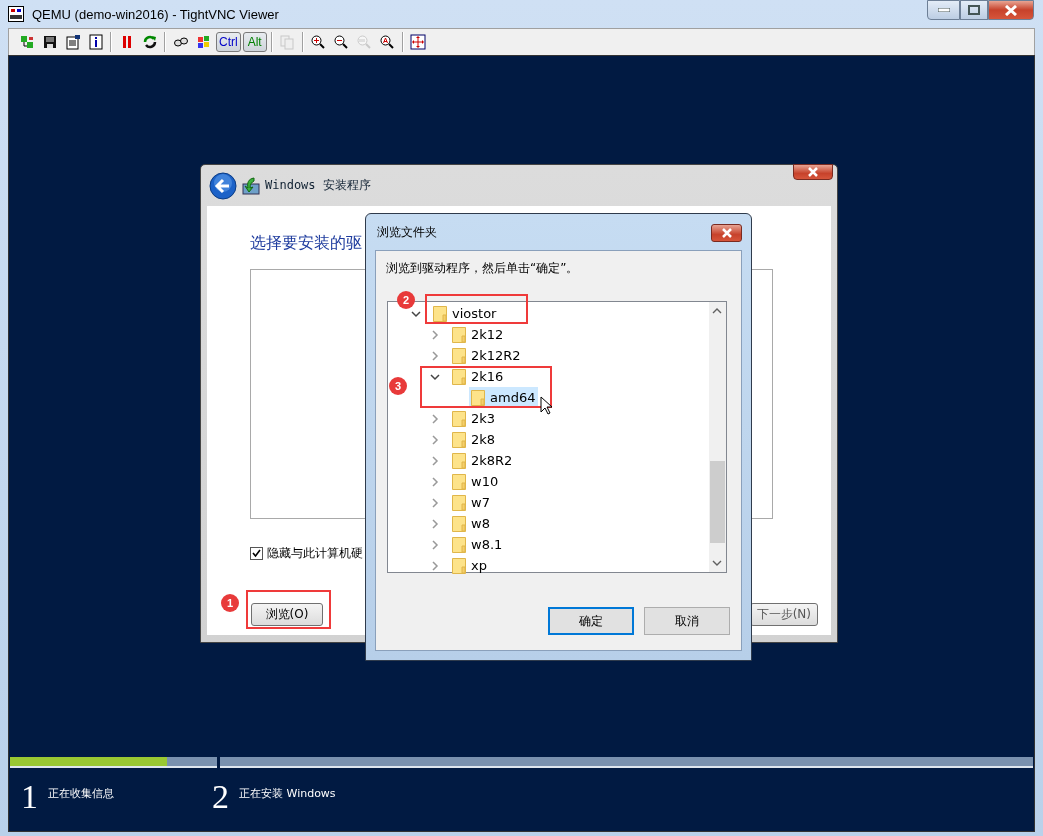 This screenshot has width=1043, height=836. What do you see at coordinates (149, 42) in the screenshot?
I see `refresh-icon` at bounding box center [149, 42].